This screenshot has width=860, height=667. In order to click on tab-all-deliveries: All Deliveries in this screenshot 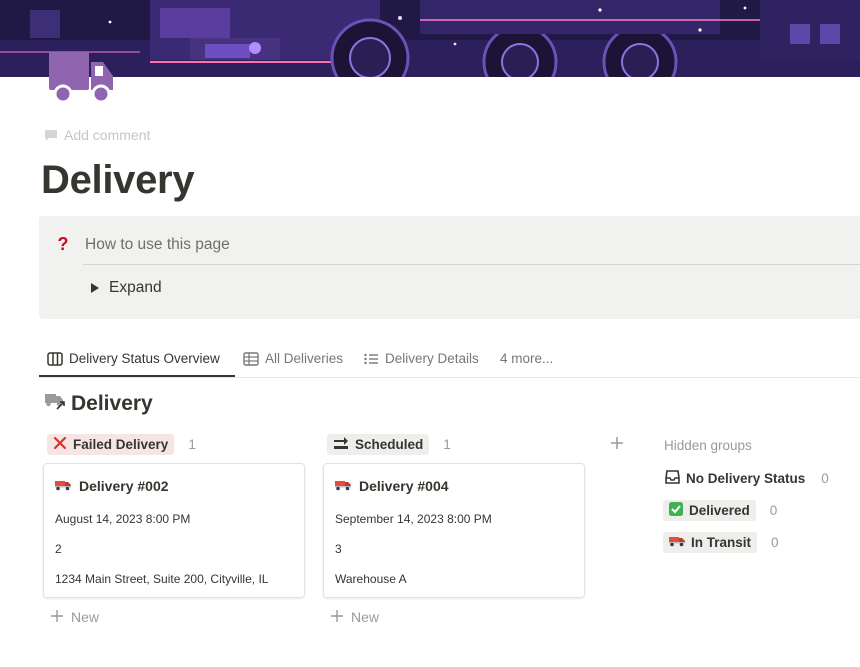, I will do `click(293, 358)`.